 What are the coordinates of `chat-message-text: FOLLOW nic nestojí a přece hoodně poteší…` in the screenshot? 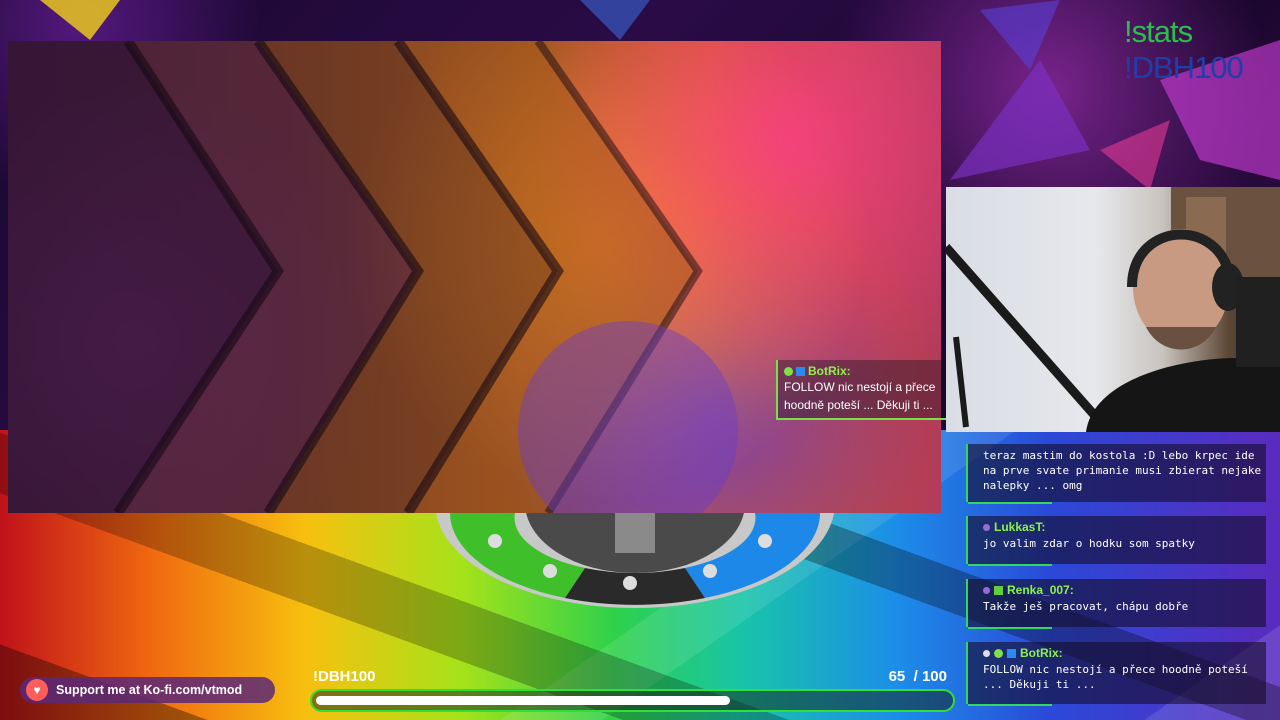 It's located at (1115, 677).